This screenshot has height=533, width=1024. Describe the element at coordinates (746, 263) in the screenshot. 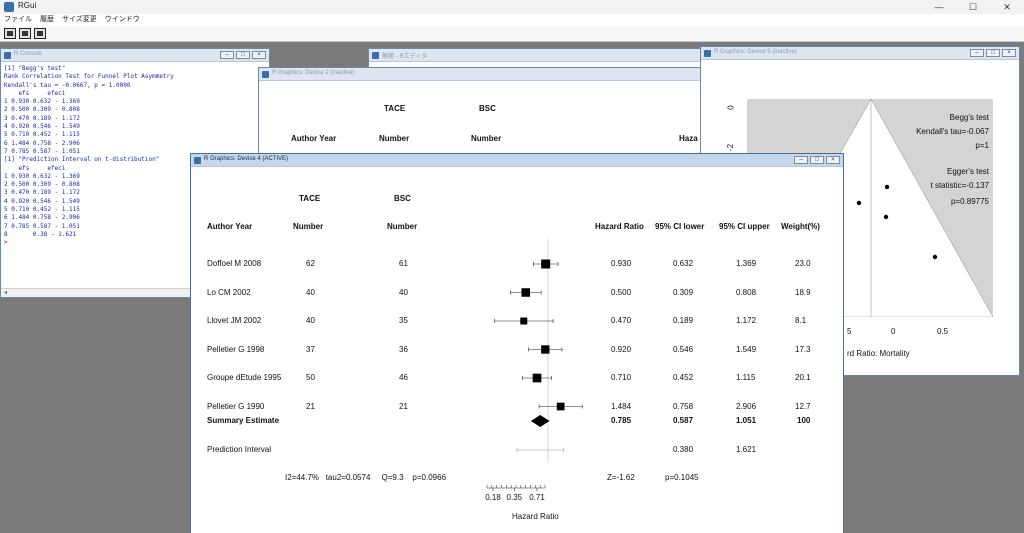

I see `study-ci-upper: 1.369` at that location.